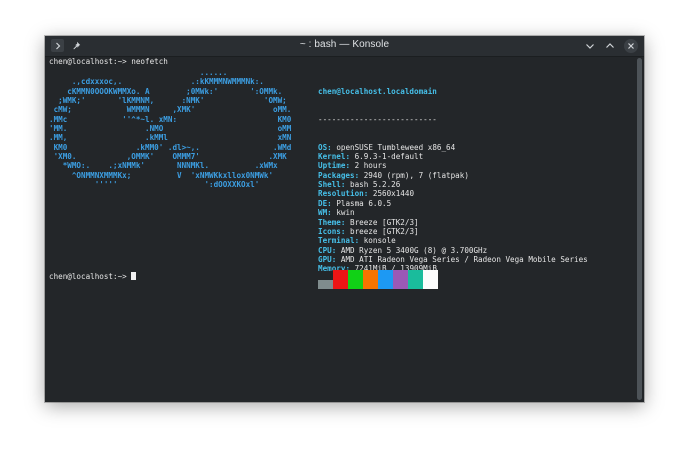 This screenshot has height=455, width=690. Describe the element at coordinates (453, 203) in the screenshot. I see `info-row: DE: Plasma 6.0.5` at that location.